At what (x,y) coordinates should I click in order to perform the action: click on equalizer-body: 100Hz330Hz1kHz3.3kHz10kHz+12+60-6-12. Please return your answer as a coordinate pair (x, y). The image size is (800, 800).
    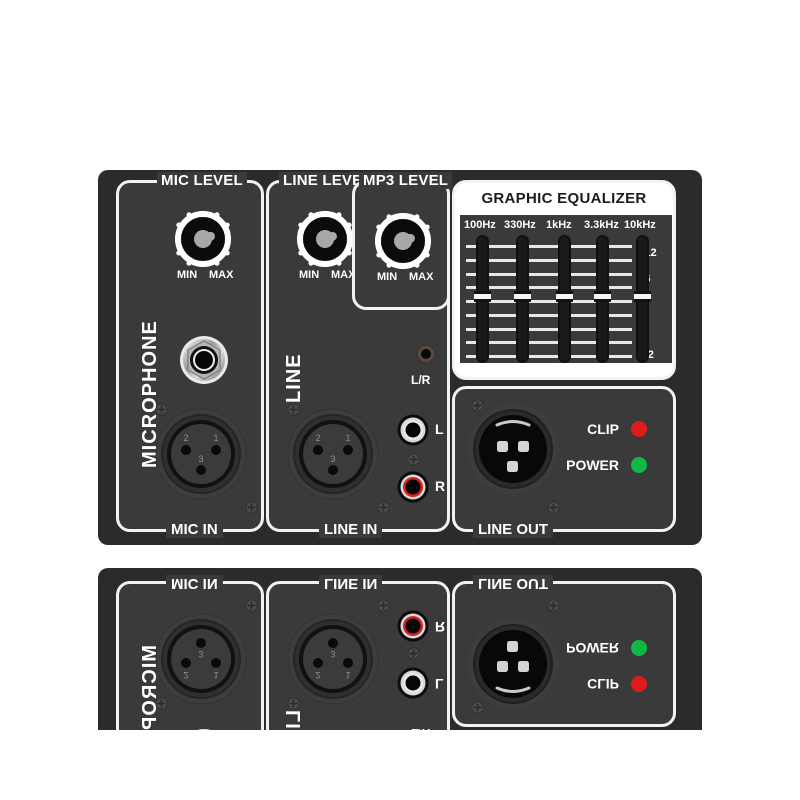
    Looking at the image, I should click on (566, 289).